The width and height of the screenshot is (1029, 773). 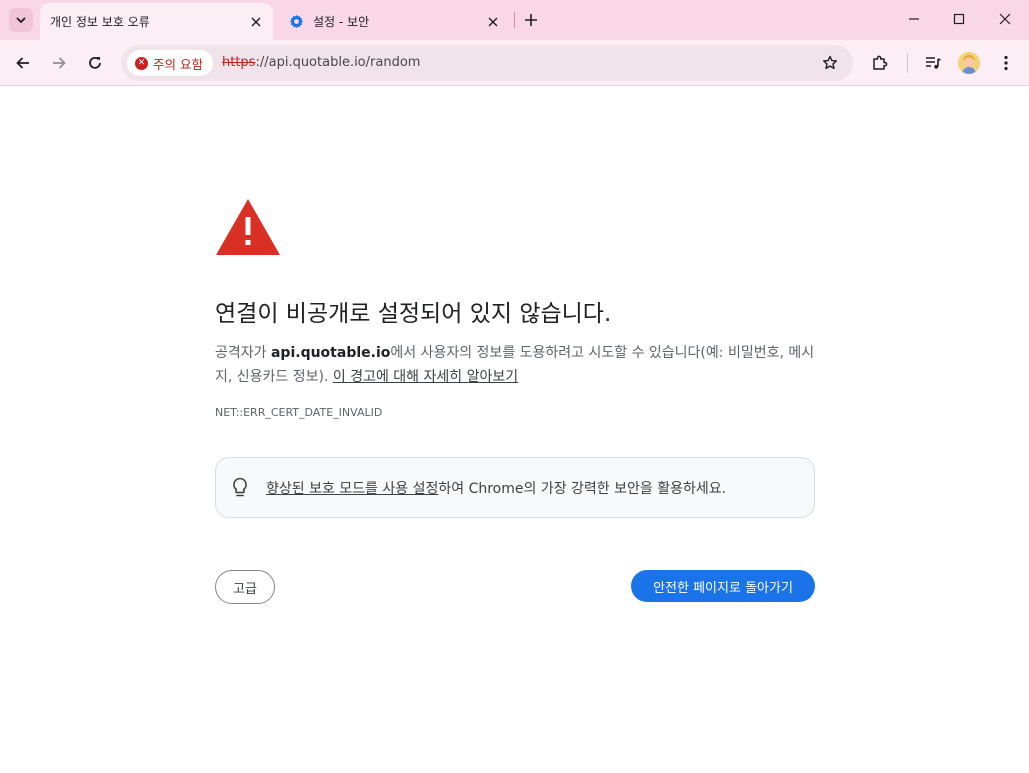 I want to click on url-host-path: ://api.quotable.io/random, so click(x=338, y=62).